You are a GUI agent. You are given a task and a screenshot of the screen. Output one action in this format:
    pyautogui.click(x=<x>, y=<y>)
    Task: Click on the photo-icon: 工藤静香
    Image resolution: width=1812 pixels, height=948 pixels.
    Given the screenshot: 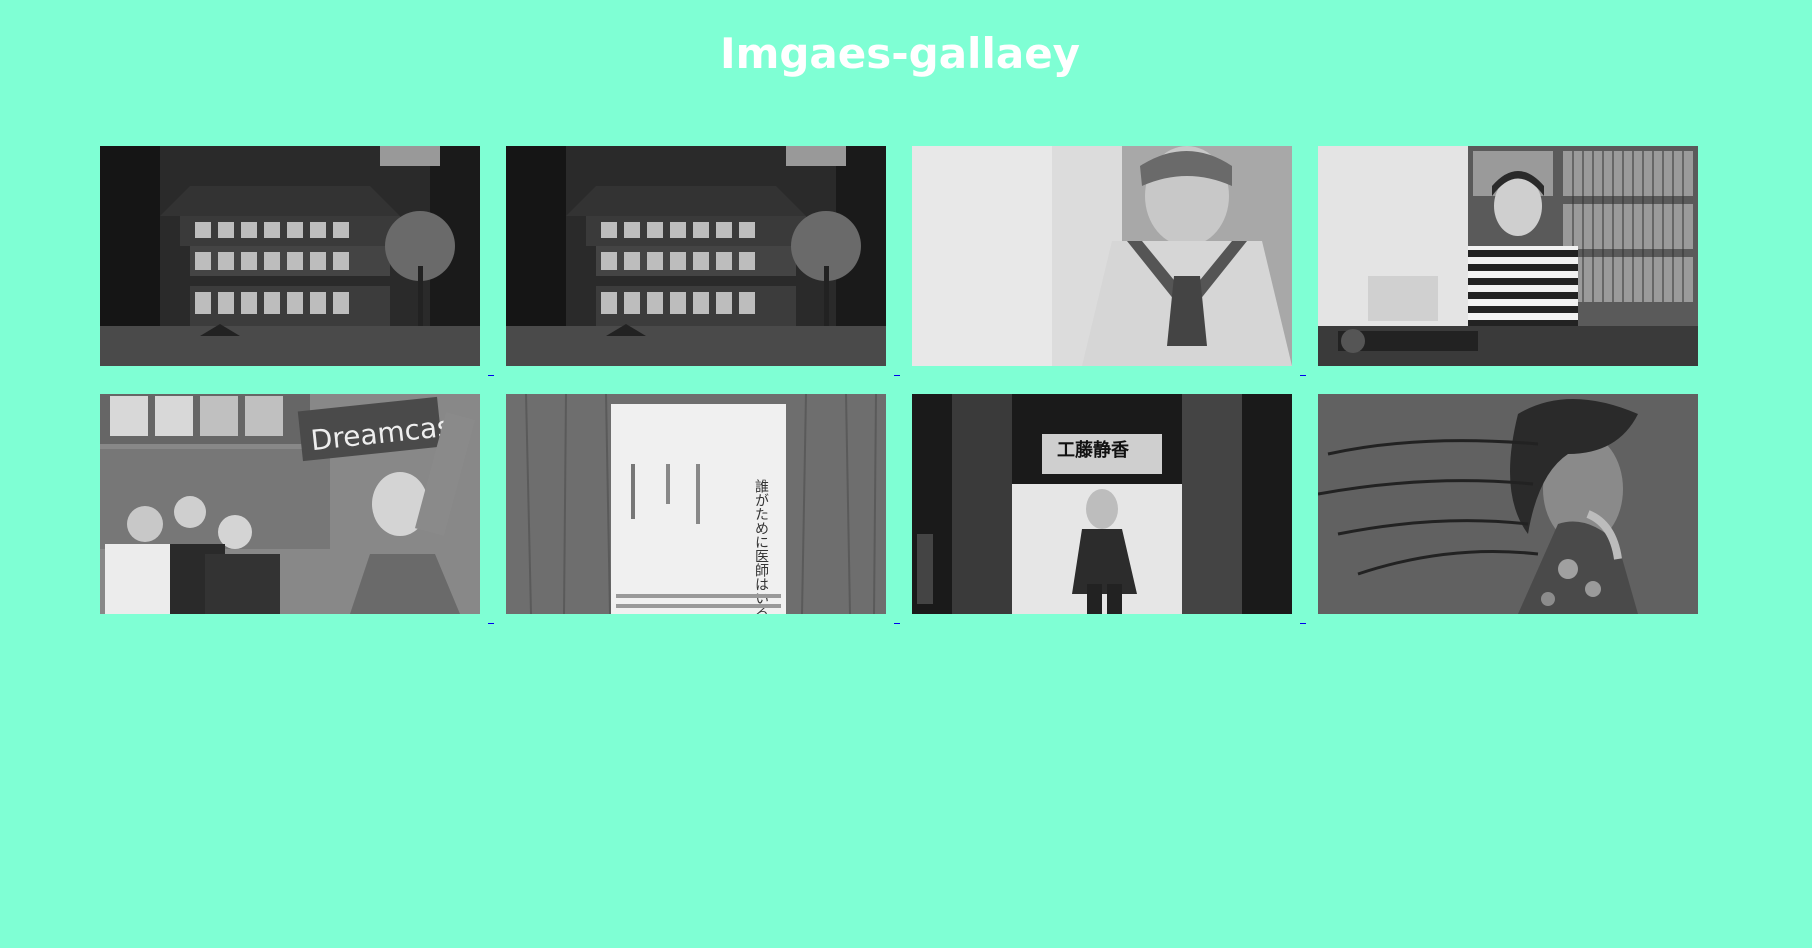 What is the action you would take?
    pyautogui.click(x=1102, y=504)
    